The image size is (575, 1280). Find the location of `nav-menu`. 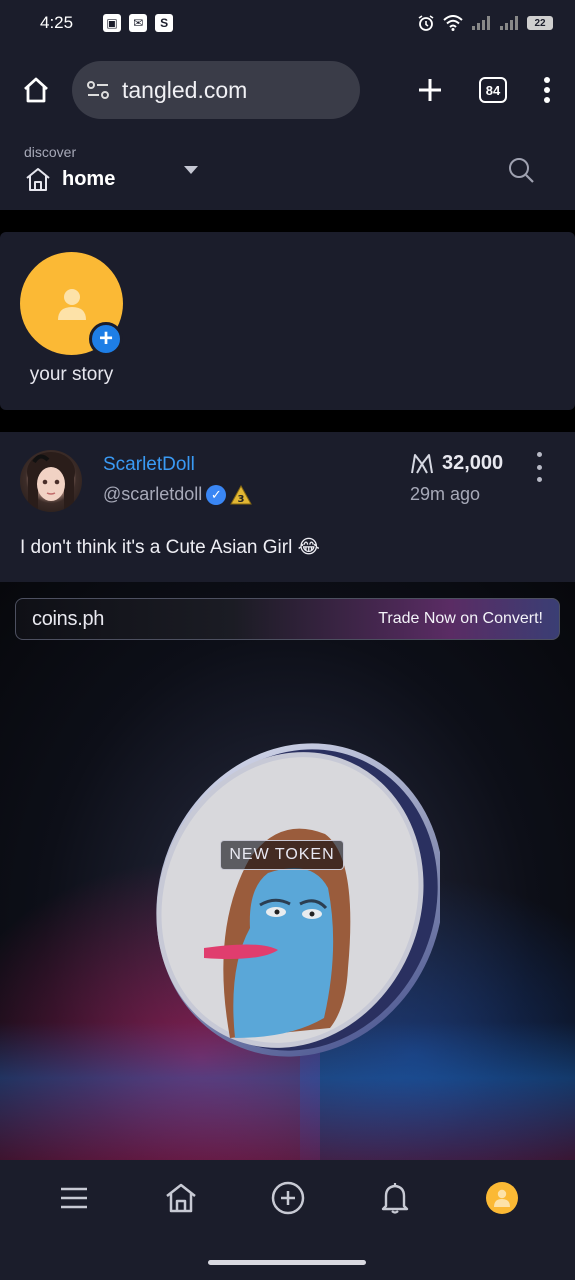

nav-menu is located at coordinates (74, 1198).